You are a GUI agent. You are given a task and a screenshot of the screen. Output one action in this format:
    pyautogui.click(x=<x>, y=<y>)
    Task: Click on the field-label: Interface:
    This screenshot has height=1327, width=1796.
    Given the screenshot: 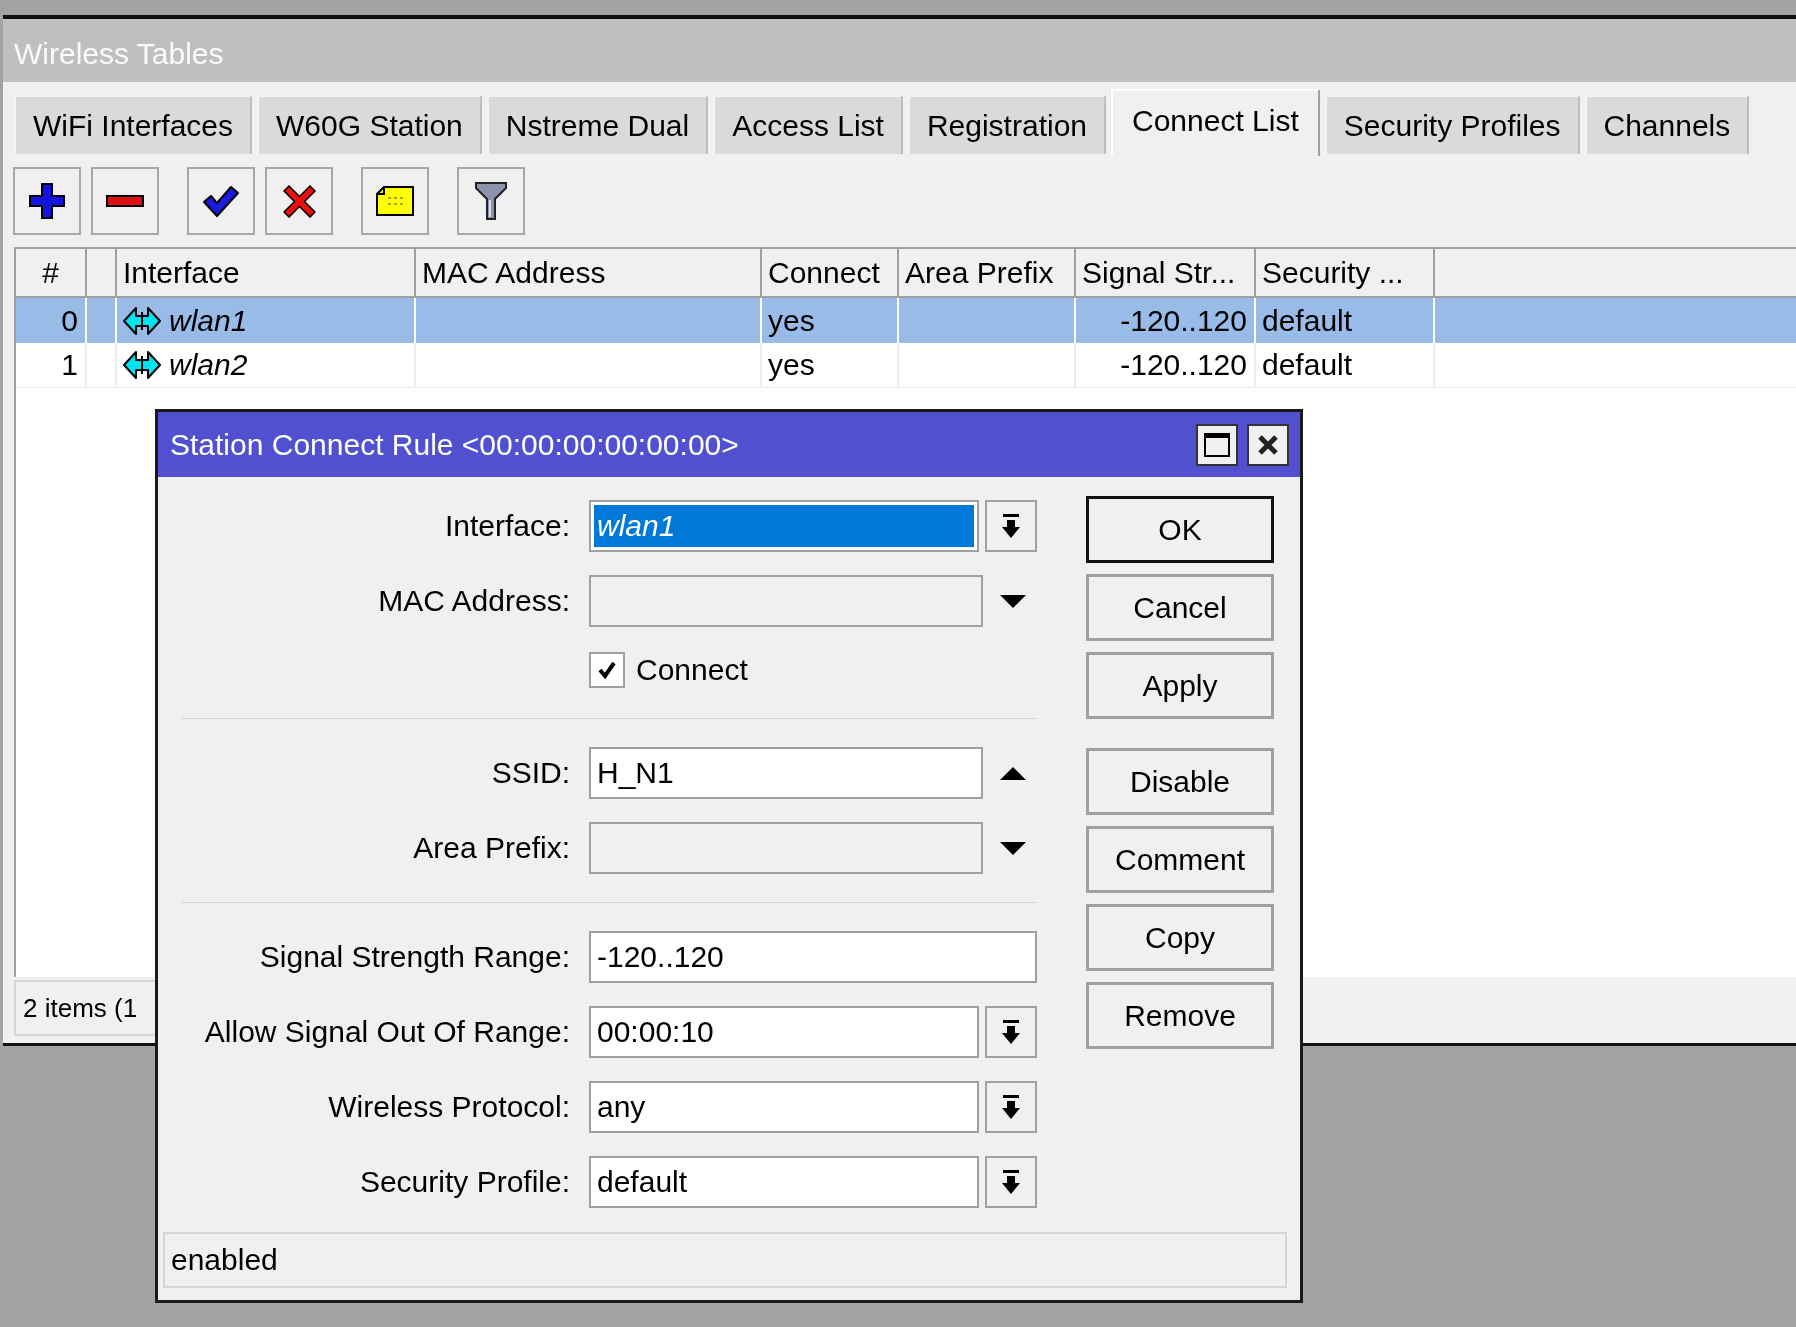 What is the action you would take?
    pyautogui.click(x=507, y=526)
    